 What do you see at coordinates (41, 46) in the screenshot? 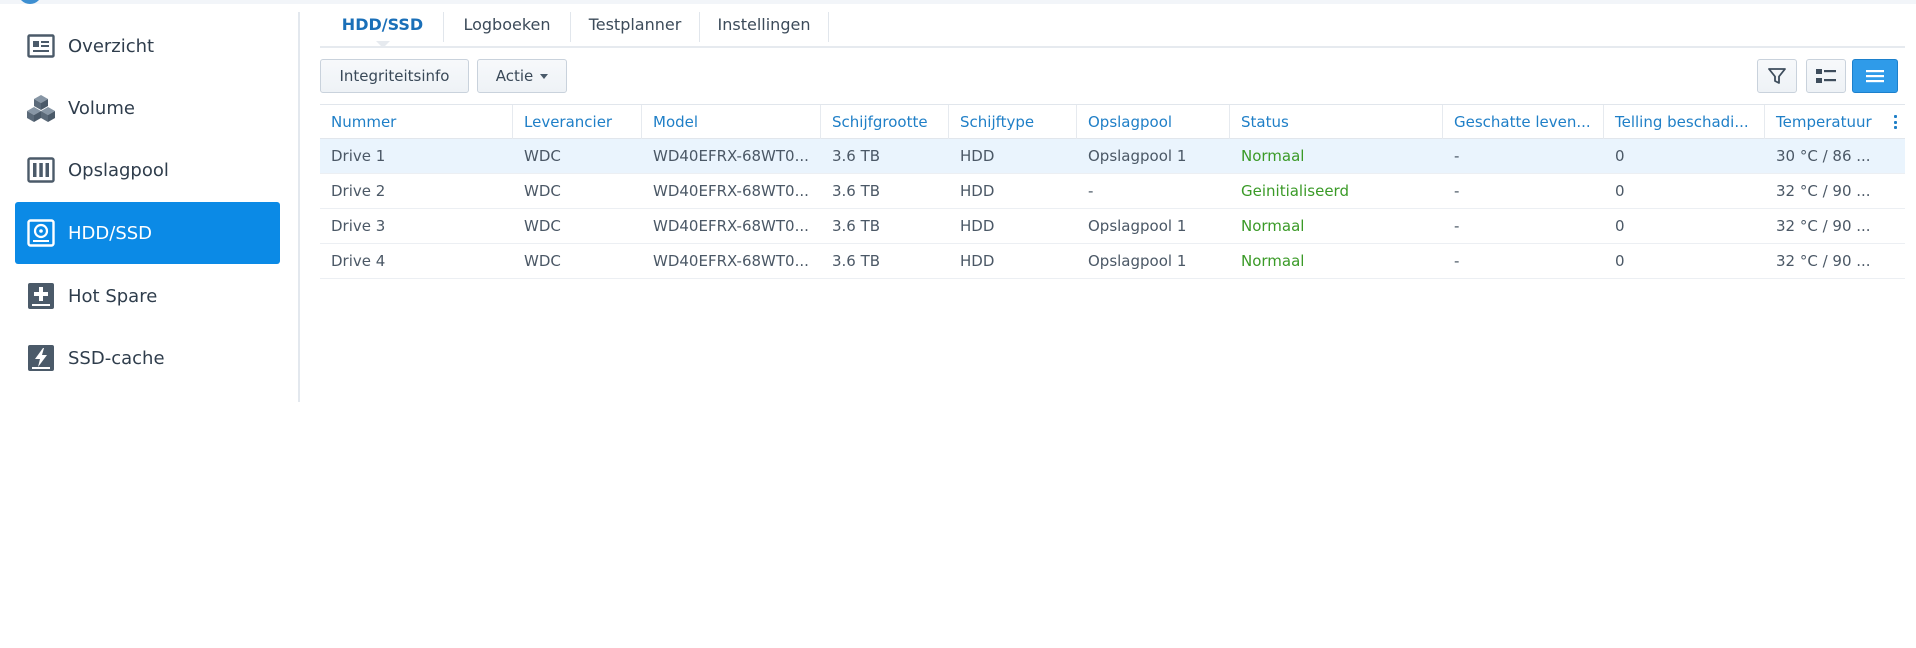
I see `overview-icon` at bounding box center [41, 46].